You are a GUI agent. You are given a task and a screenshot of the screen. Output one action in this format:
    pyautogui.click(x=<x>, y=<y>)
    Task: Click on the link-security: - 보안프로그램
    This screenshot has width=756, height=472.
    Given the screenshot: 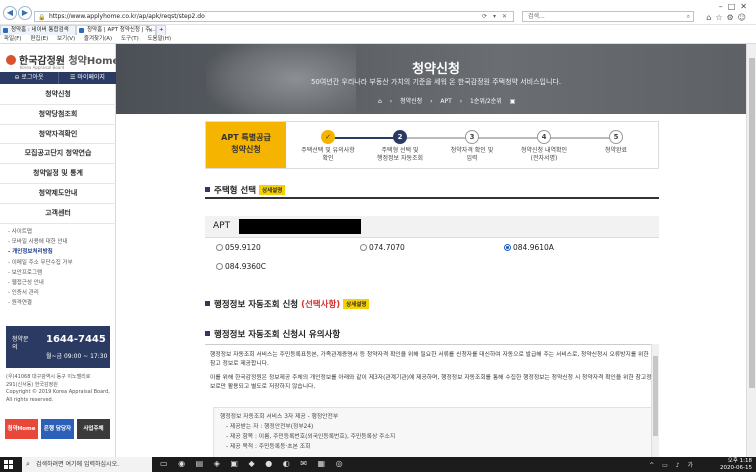 What is the action you would take?
    pyautogui.click(x=61, y=273)
    